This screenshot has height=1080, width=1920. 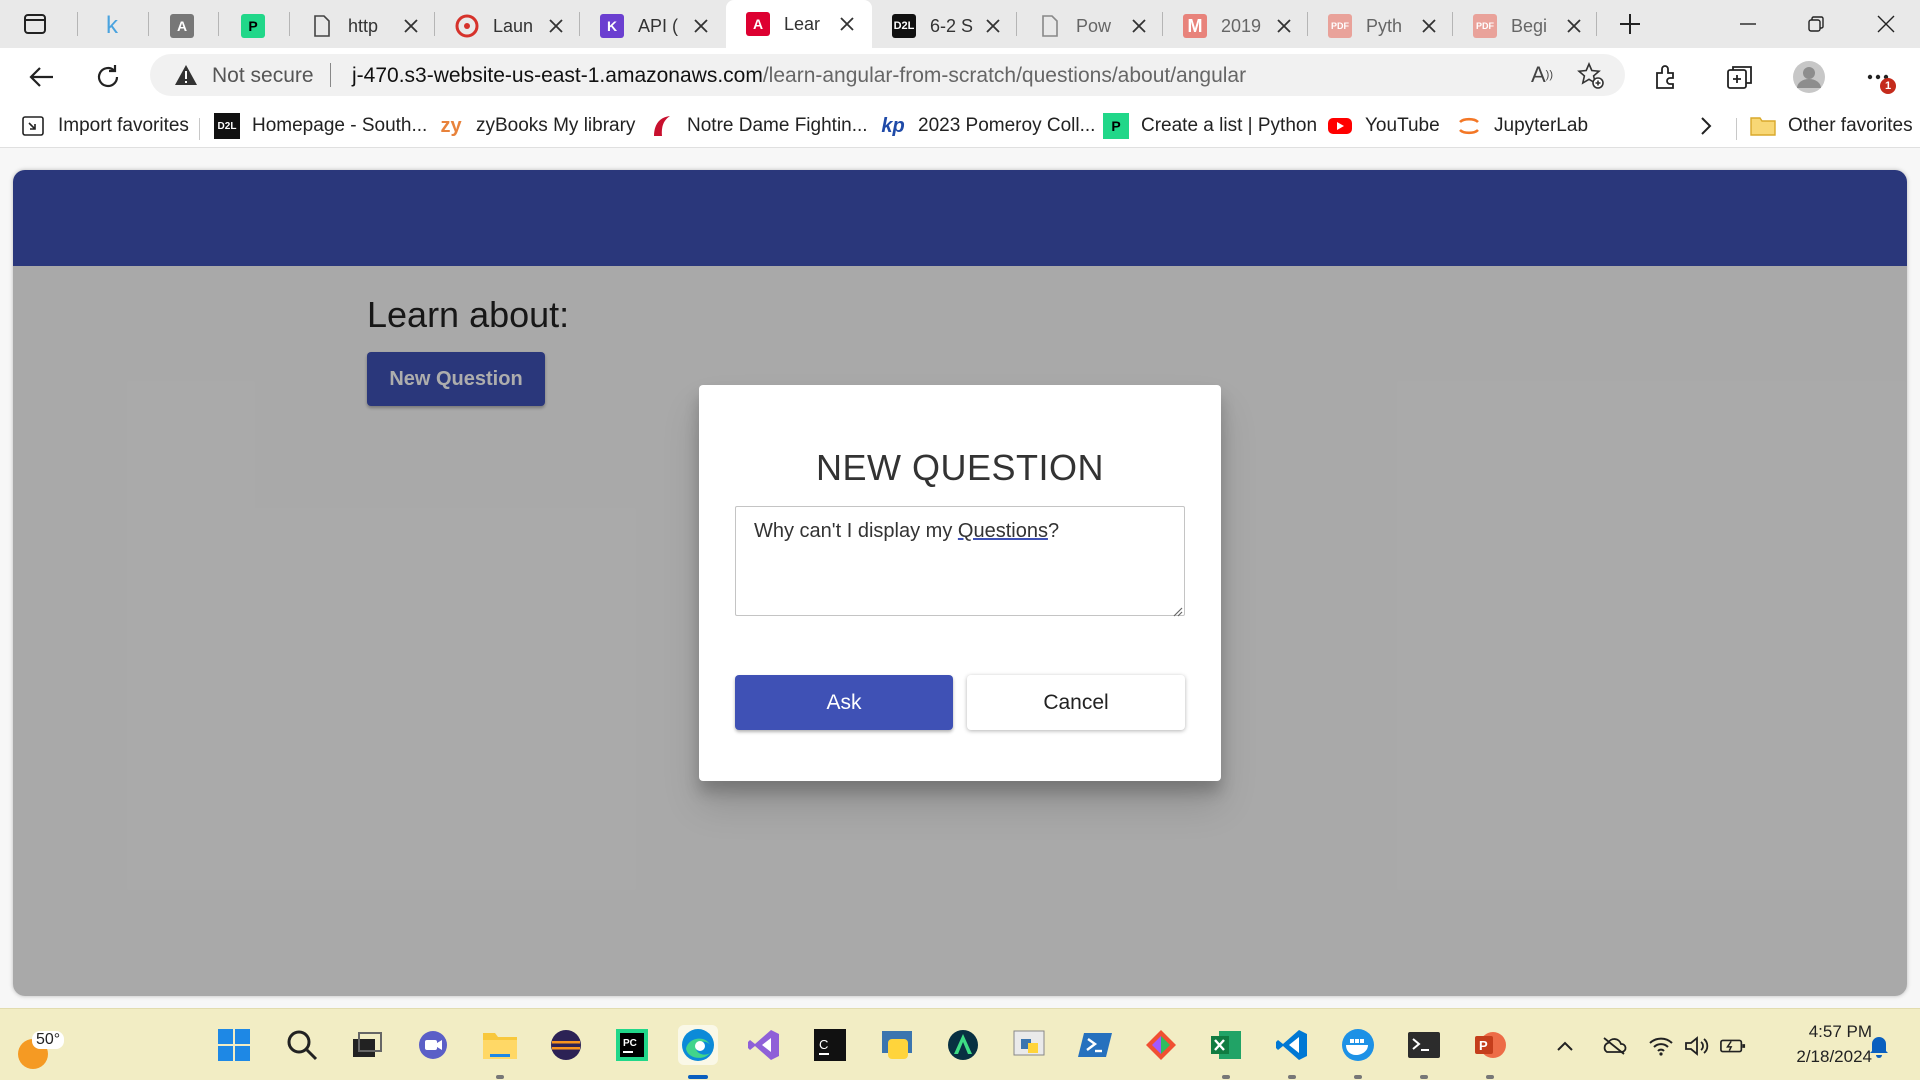 I want to click on bookmark-label: Import favorites, so click(x=123, y=125).